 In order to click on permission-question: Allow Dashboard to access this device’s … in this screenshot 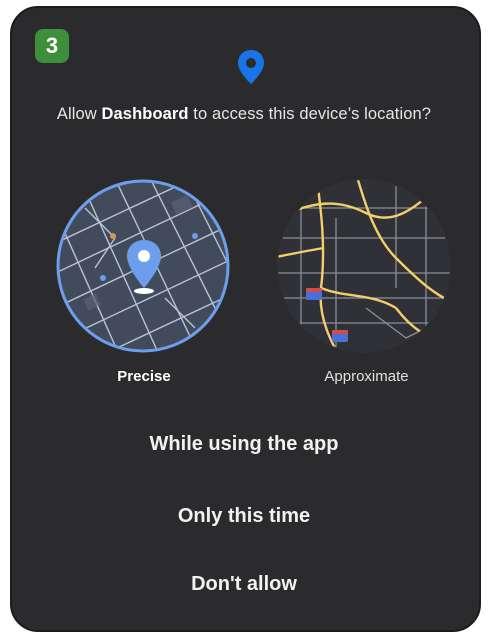, I will do `click(244, 114)`.